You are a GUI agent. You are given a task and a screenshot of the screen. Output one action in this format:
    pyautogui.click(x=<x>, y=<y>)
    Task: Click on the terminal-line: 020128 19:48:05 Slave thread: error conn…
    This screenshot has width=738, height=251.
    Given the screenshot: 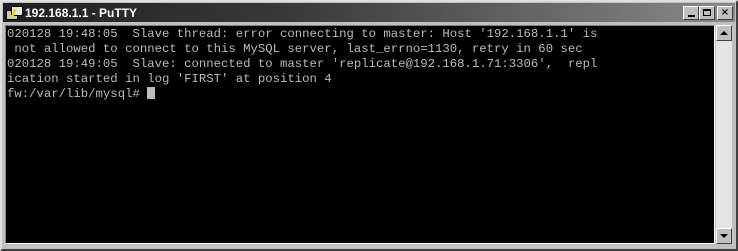 What is the action you would take?
    pyautogui.click(x=302, y=34)
    